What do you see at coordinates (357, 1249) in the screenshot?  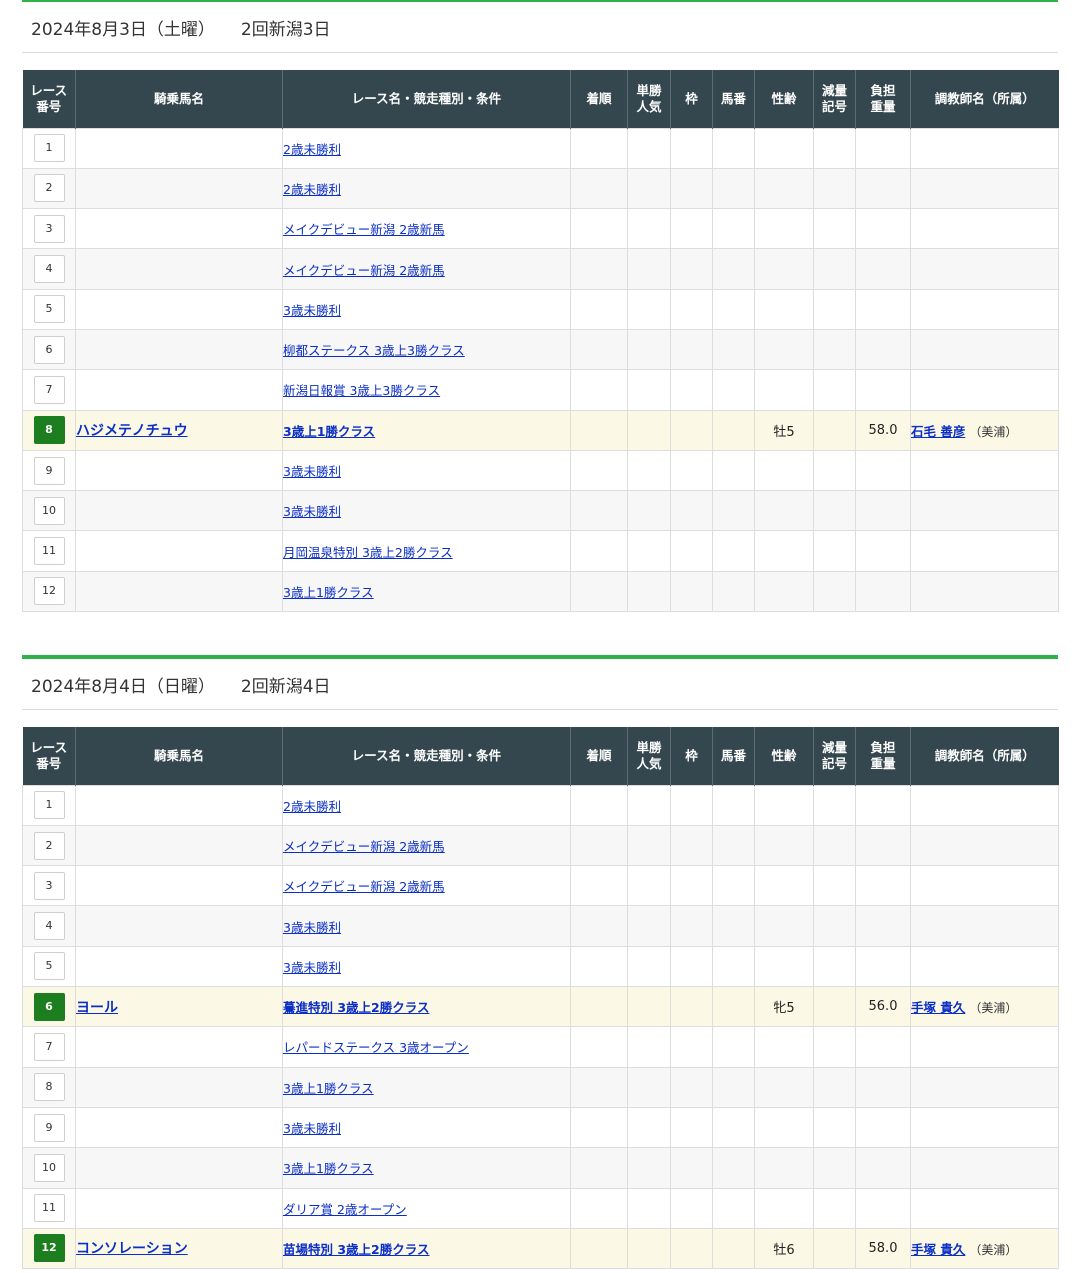 I see `race-link: 苗場特別 3歳上2勝クラス` at bounding box center [357, 1249].